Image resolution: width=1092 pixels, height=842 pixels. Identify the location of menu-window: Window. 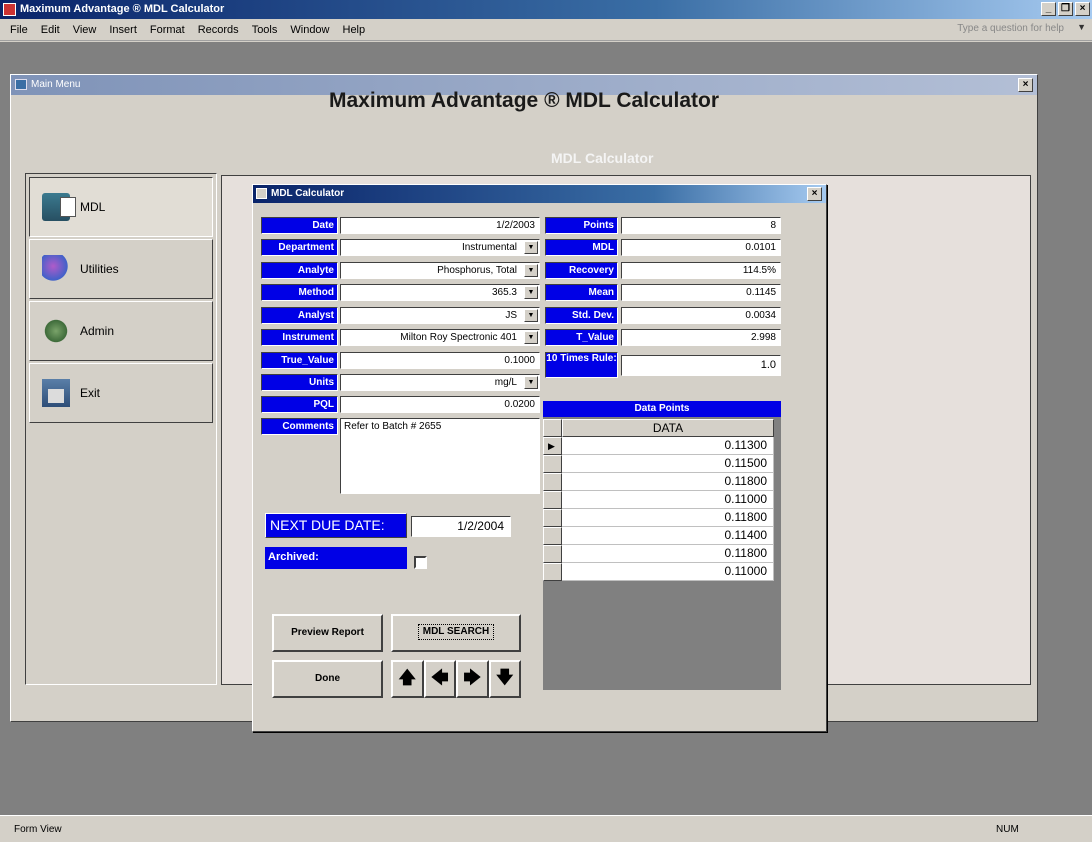
(309, 30).